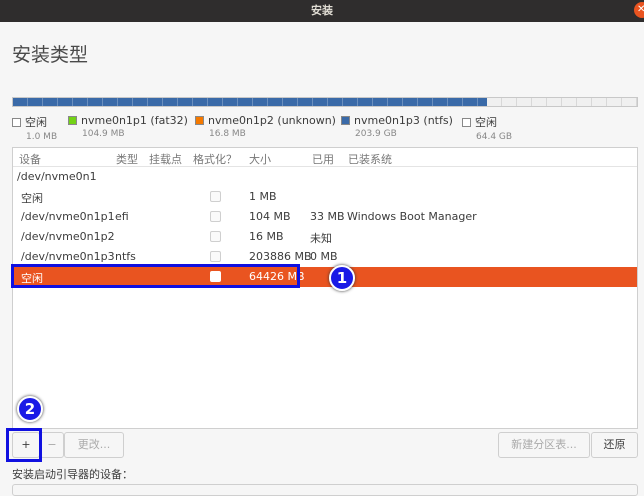 Image resolution: width=644 pixels, height=496 pixels. Describe the element at coordinates (57, 176) in the screenshot. I see `disk-name: /dev/nvme0n1` at that location.